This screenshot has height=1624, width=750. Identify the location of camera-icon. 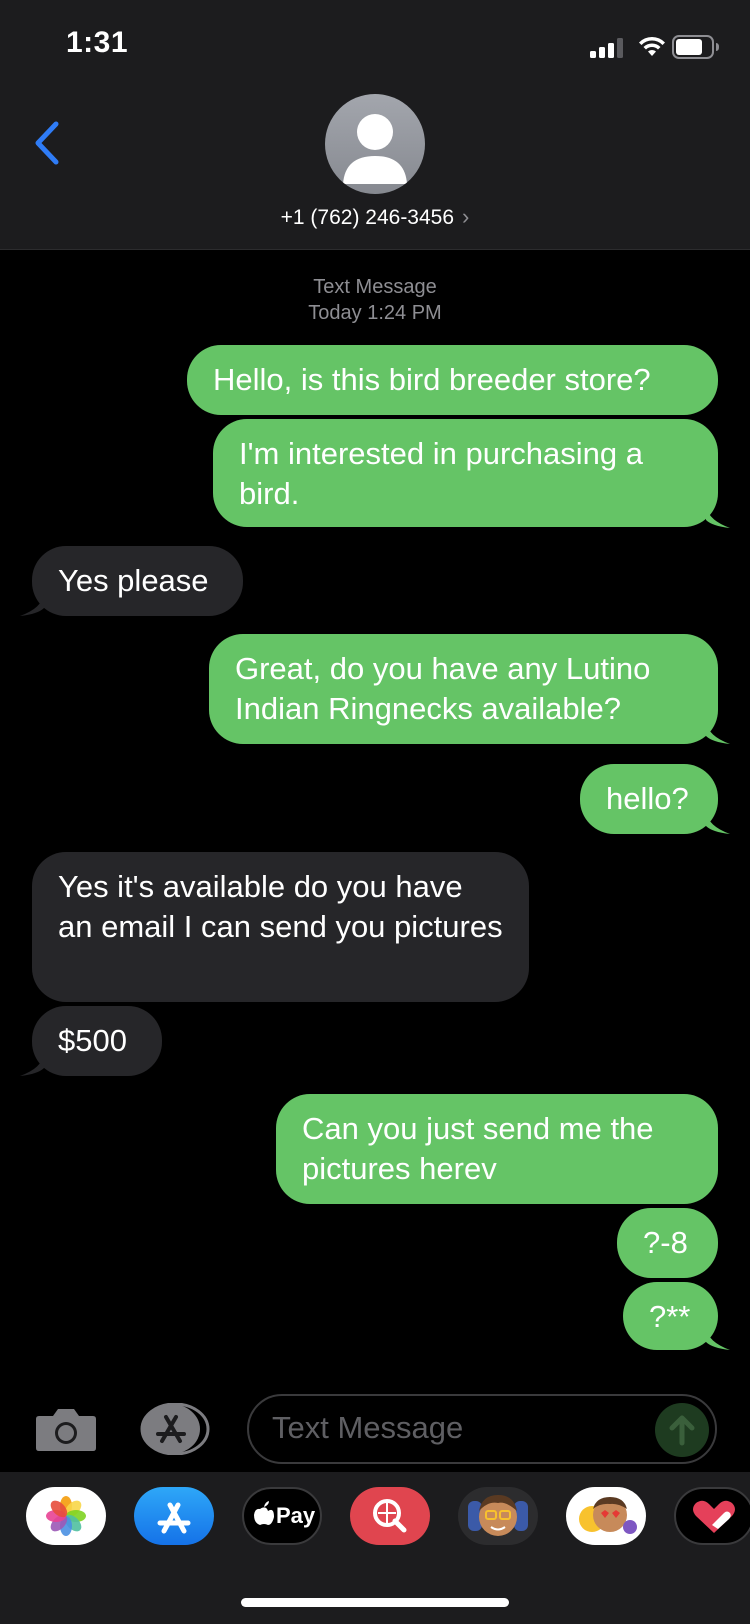
(66, 1429).